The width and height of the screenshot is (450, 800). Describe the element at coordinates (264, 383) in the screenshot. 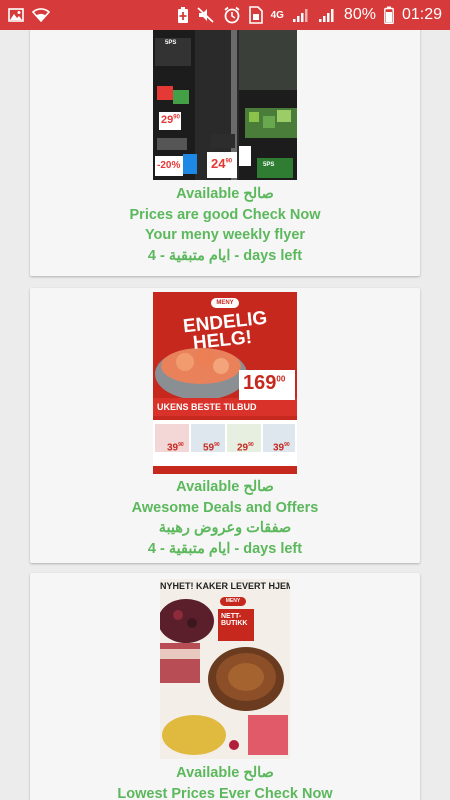

I see `flyer2-price: 16900` at that location.